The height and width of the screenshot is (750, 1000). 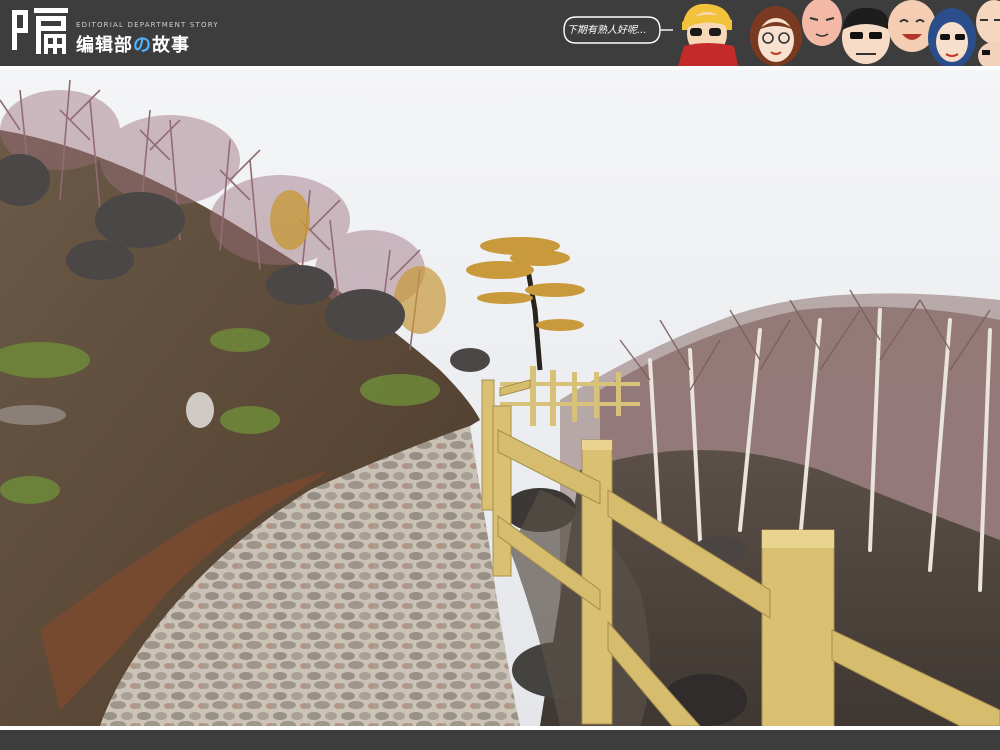 I want to click on cartoon-face-avatars-icon, so click(x=839, y=33).